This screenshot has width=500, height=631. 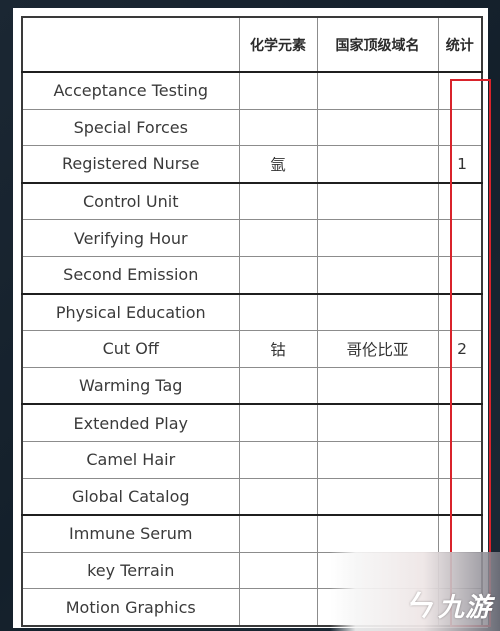 I want to click on table-row: Extended Play, so click(x=252, y=422).